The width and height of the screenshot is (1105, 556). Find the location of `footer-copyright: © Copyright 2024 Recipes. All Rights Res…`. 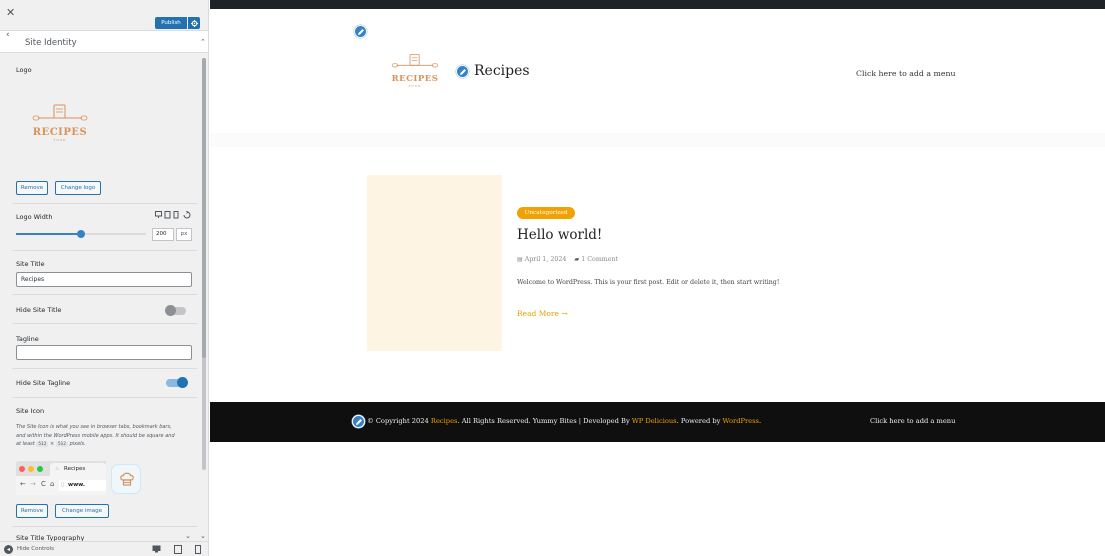

footer-copyright: © Copyright 2024 Recipes. All Rights Res… is located at coordinates (564, 421).